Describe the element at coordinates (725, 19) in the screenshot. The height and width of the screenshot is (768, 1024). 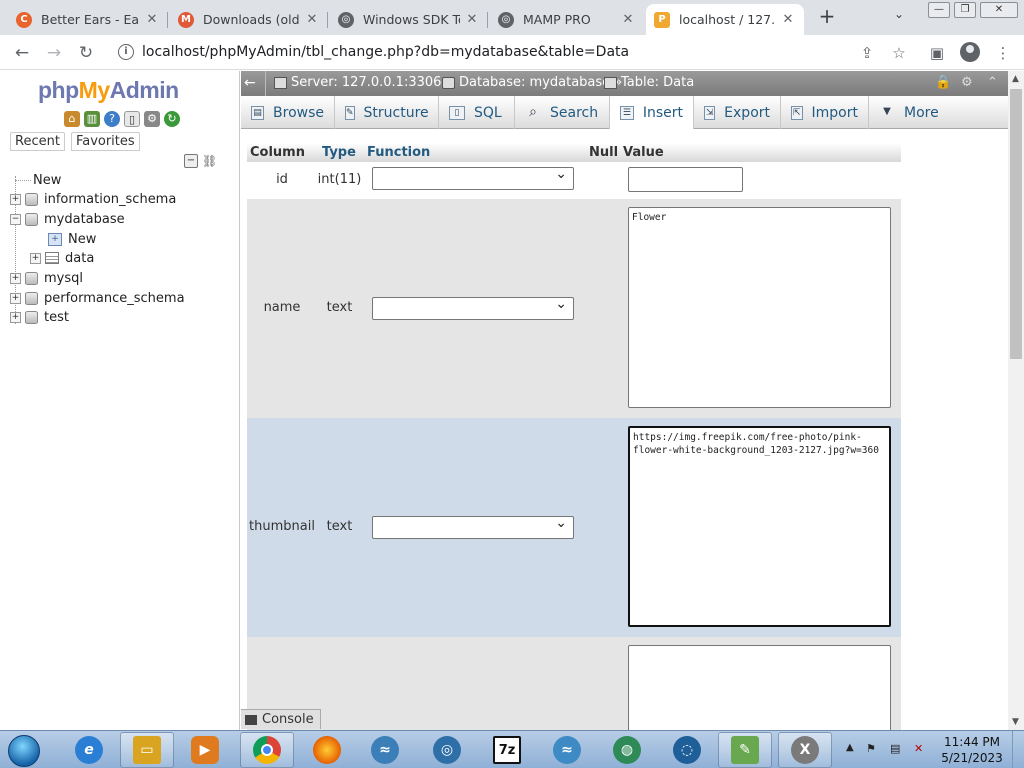
I see `tab-localhost: P localhost / 127.0.0 ✕` at that location.